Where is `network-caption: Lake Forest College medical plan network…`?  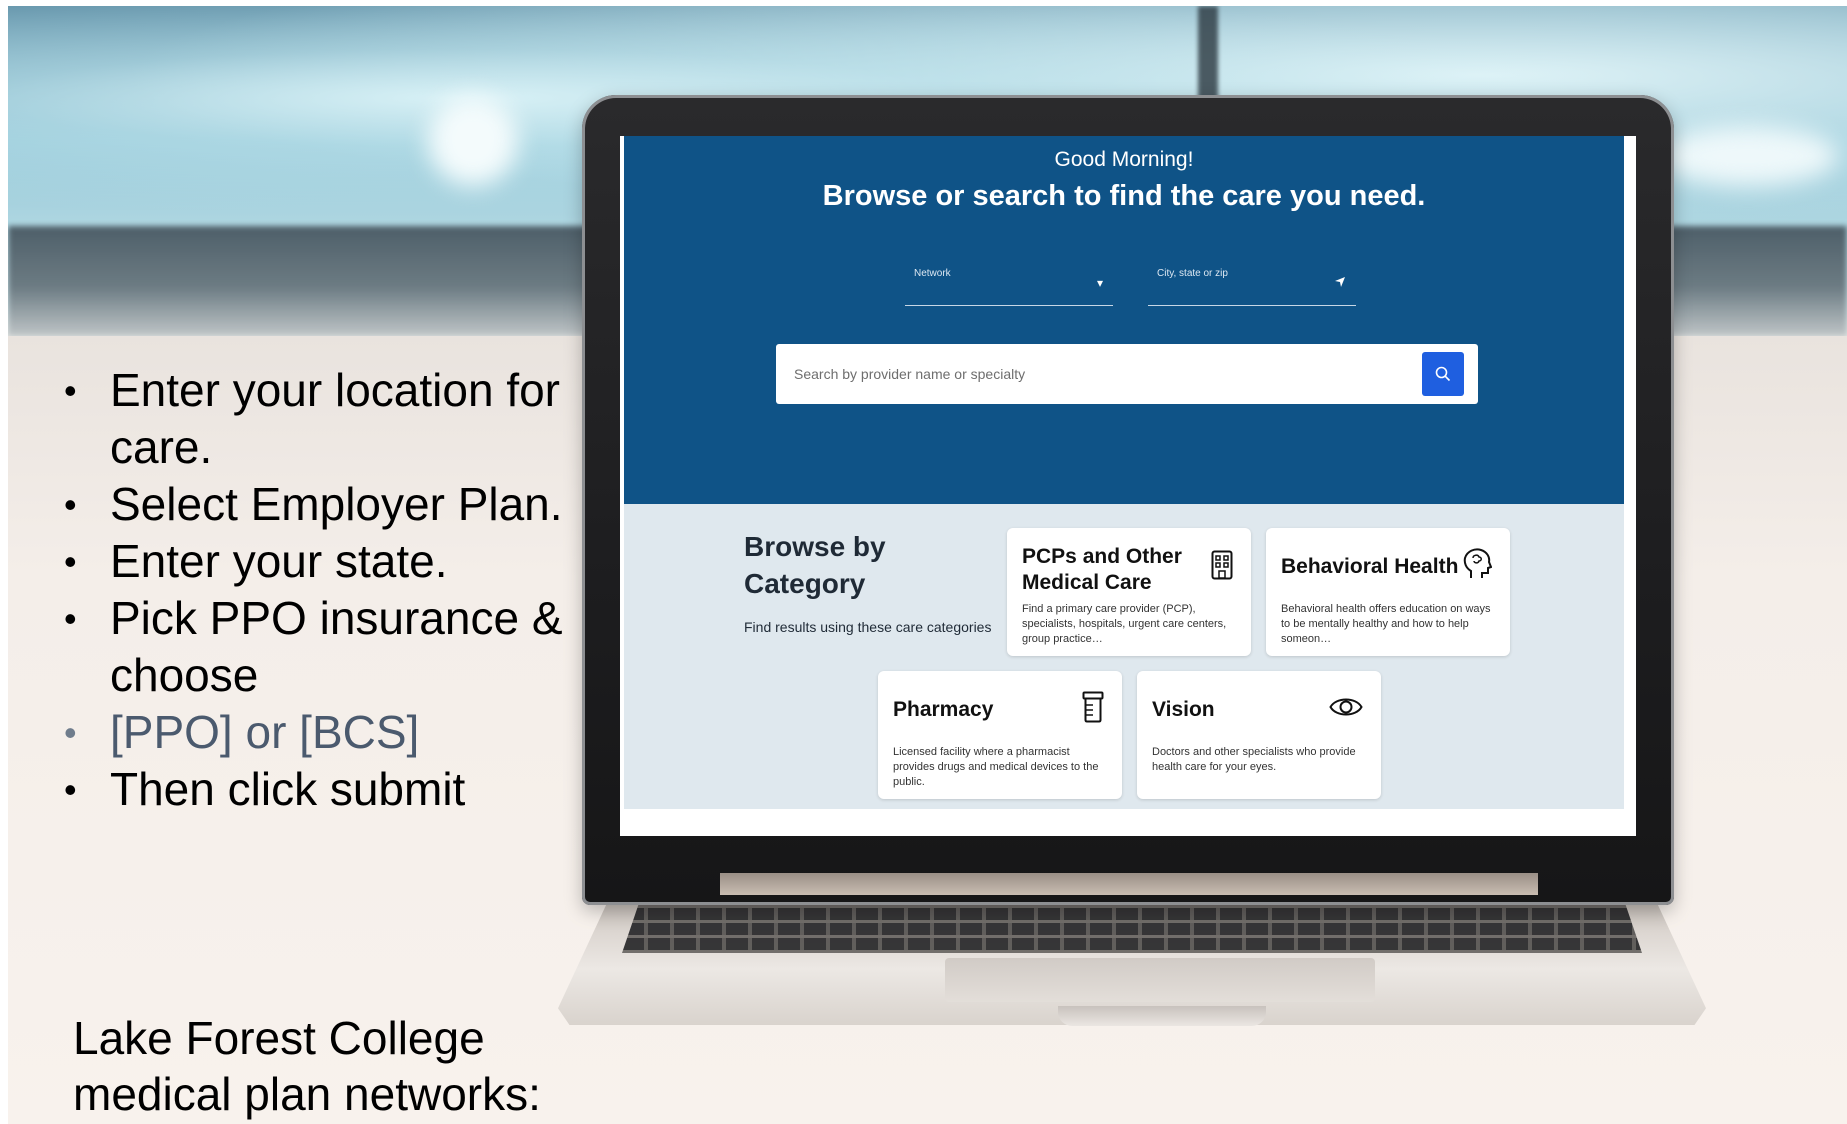 network-caption: Lake Forest College medical plan network… is located at coordinates (307, 1066).